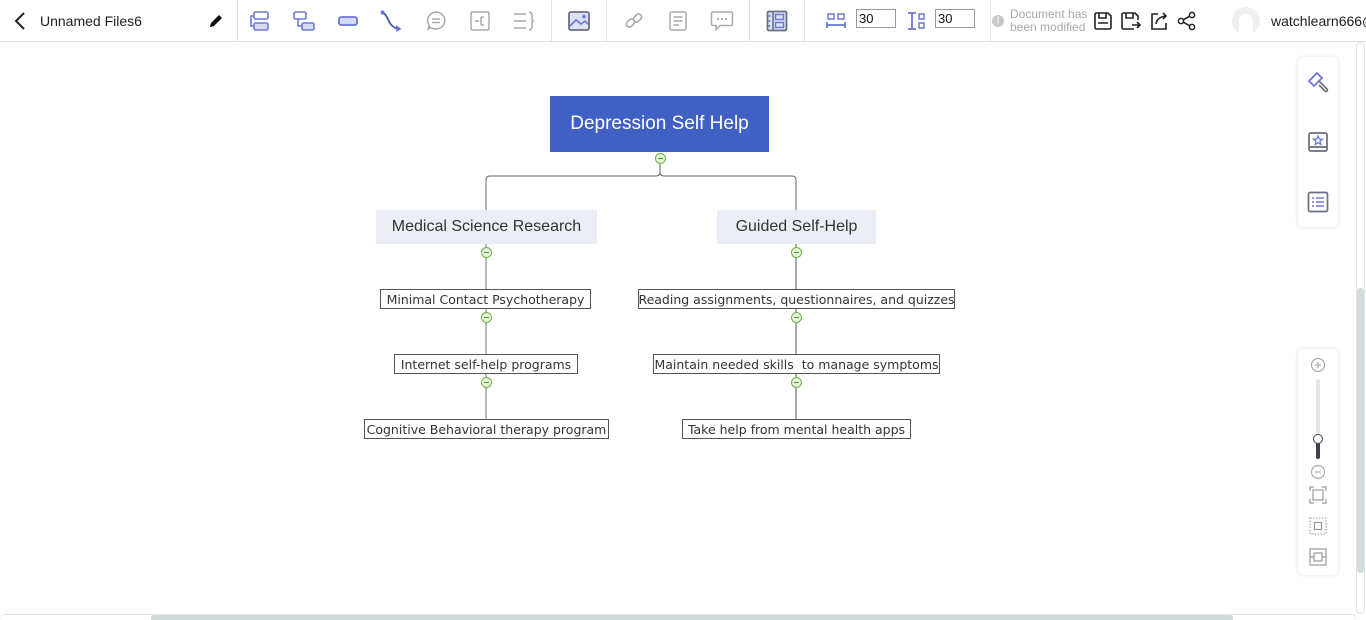 This screenshot has width=1366, height=620. I want to click on branch-topic: Guided Self-Help, so click(796, 227).